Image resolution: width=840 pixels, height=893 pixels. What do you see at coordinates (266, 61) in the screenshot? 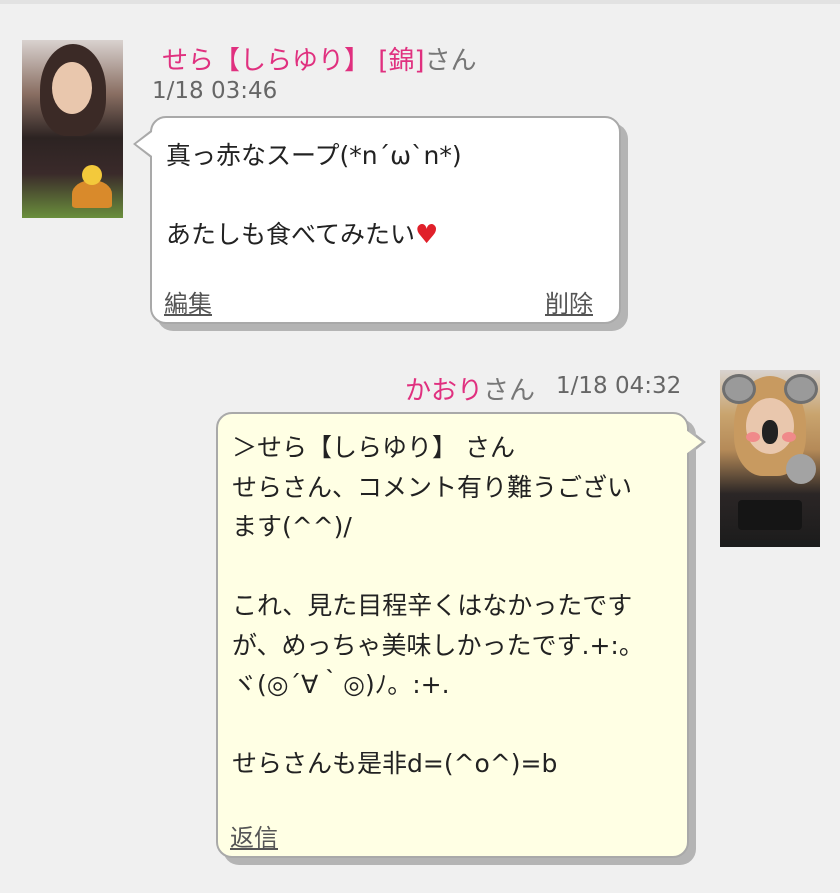
I see `author-name: せら【しらゆり】` at bounding box center [266, 61].